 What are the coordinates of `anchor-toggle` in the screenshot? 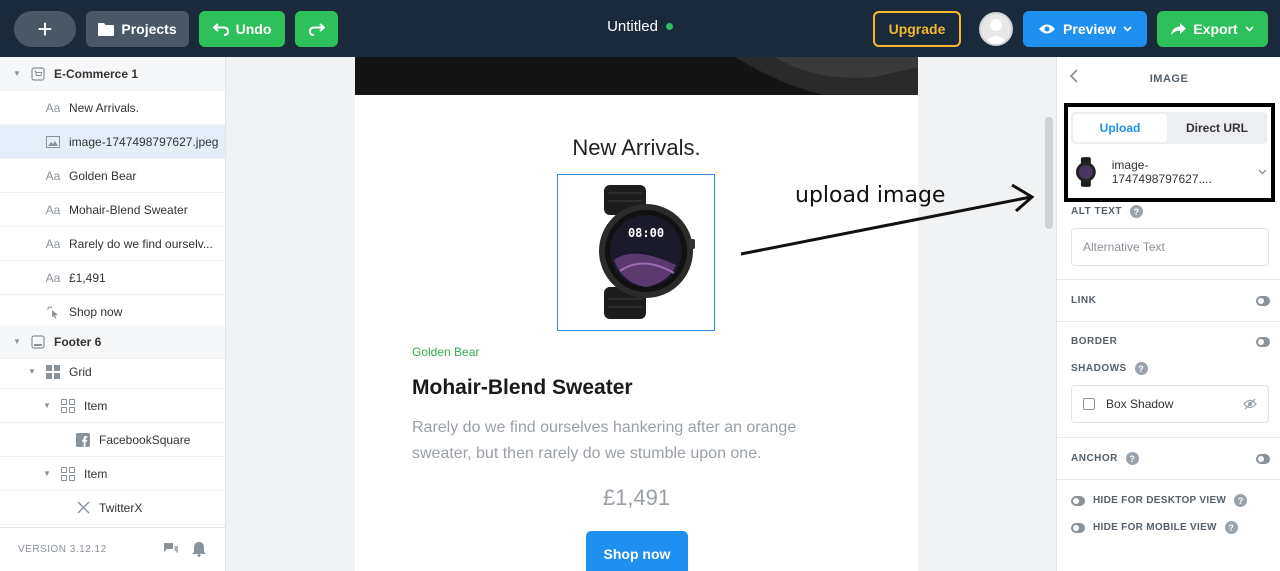 It's located at (1263, 459).